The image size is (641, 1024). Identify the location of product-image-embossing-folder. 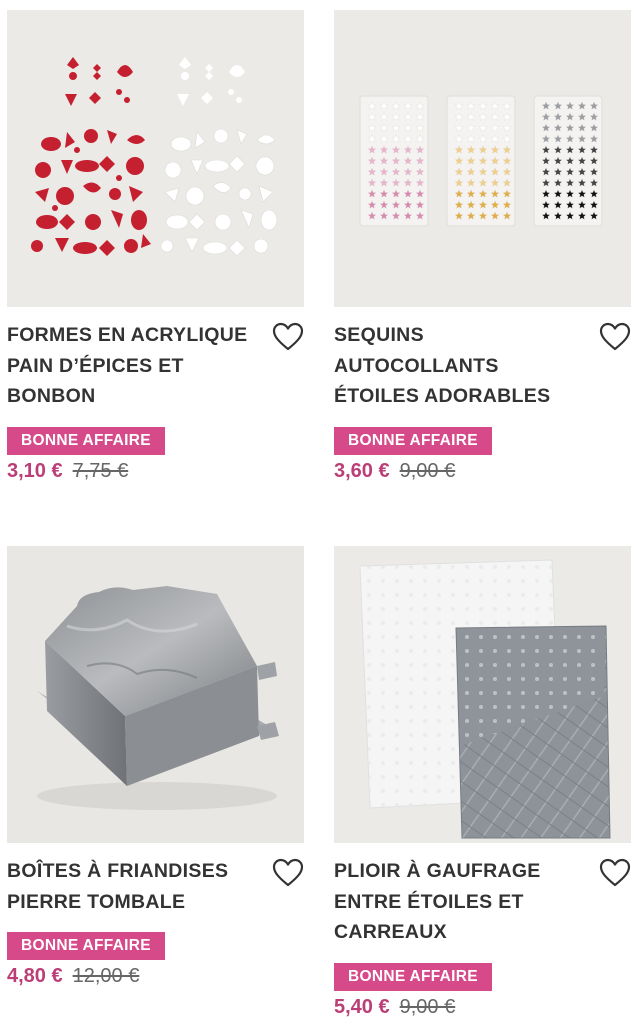
(482, 694).